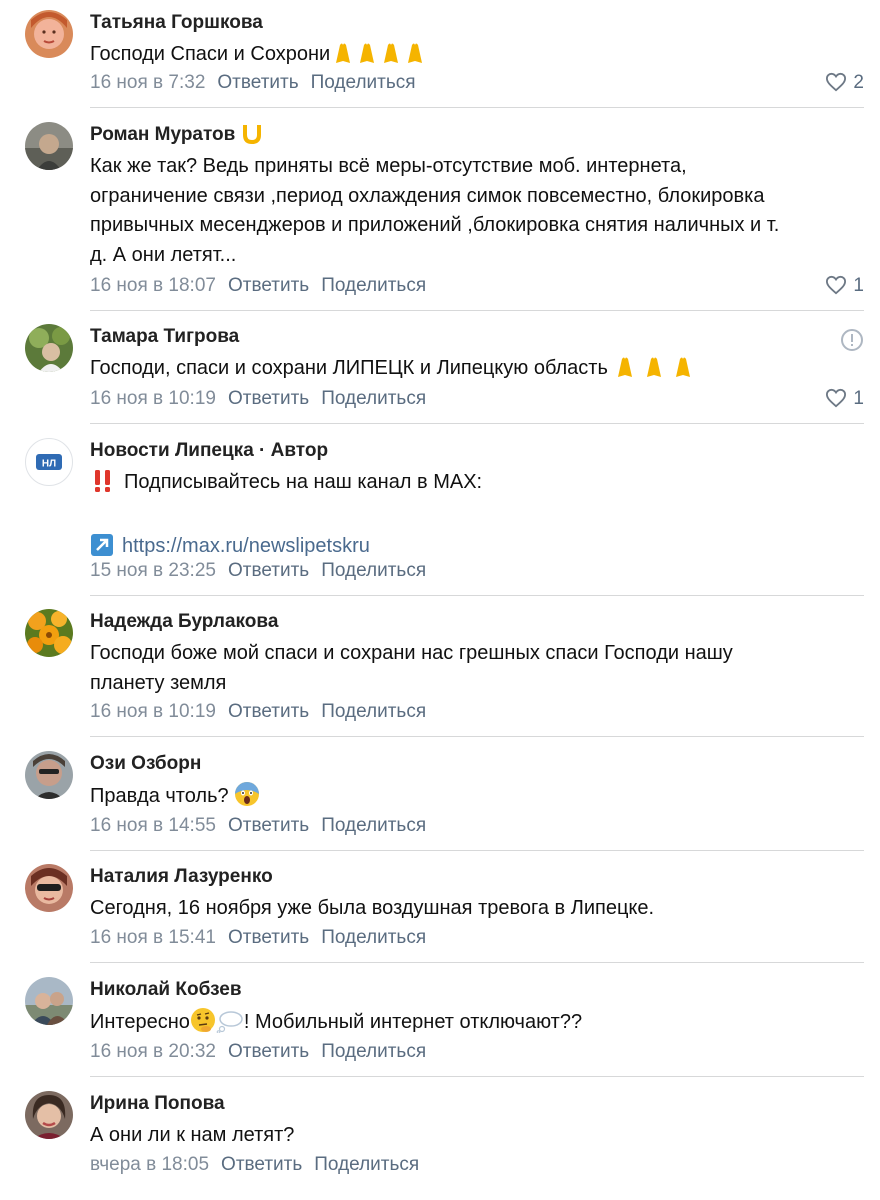 The height and width of the screenshot is (1200, 880). Describe the element at coordinates (145, 764) in the screenshot. I see `comment-author: Ози Озборн` at that location.